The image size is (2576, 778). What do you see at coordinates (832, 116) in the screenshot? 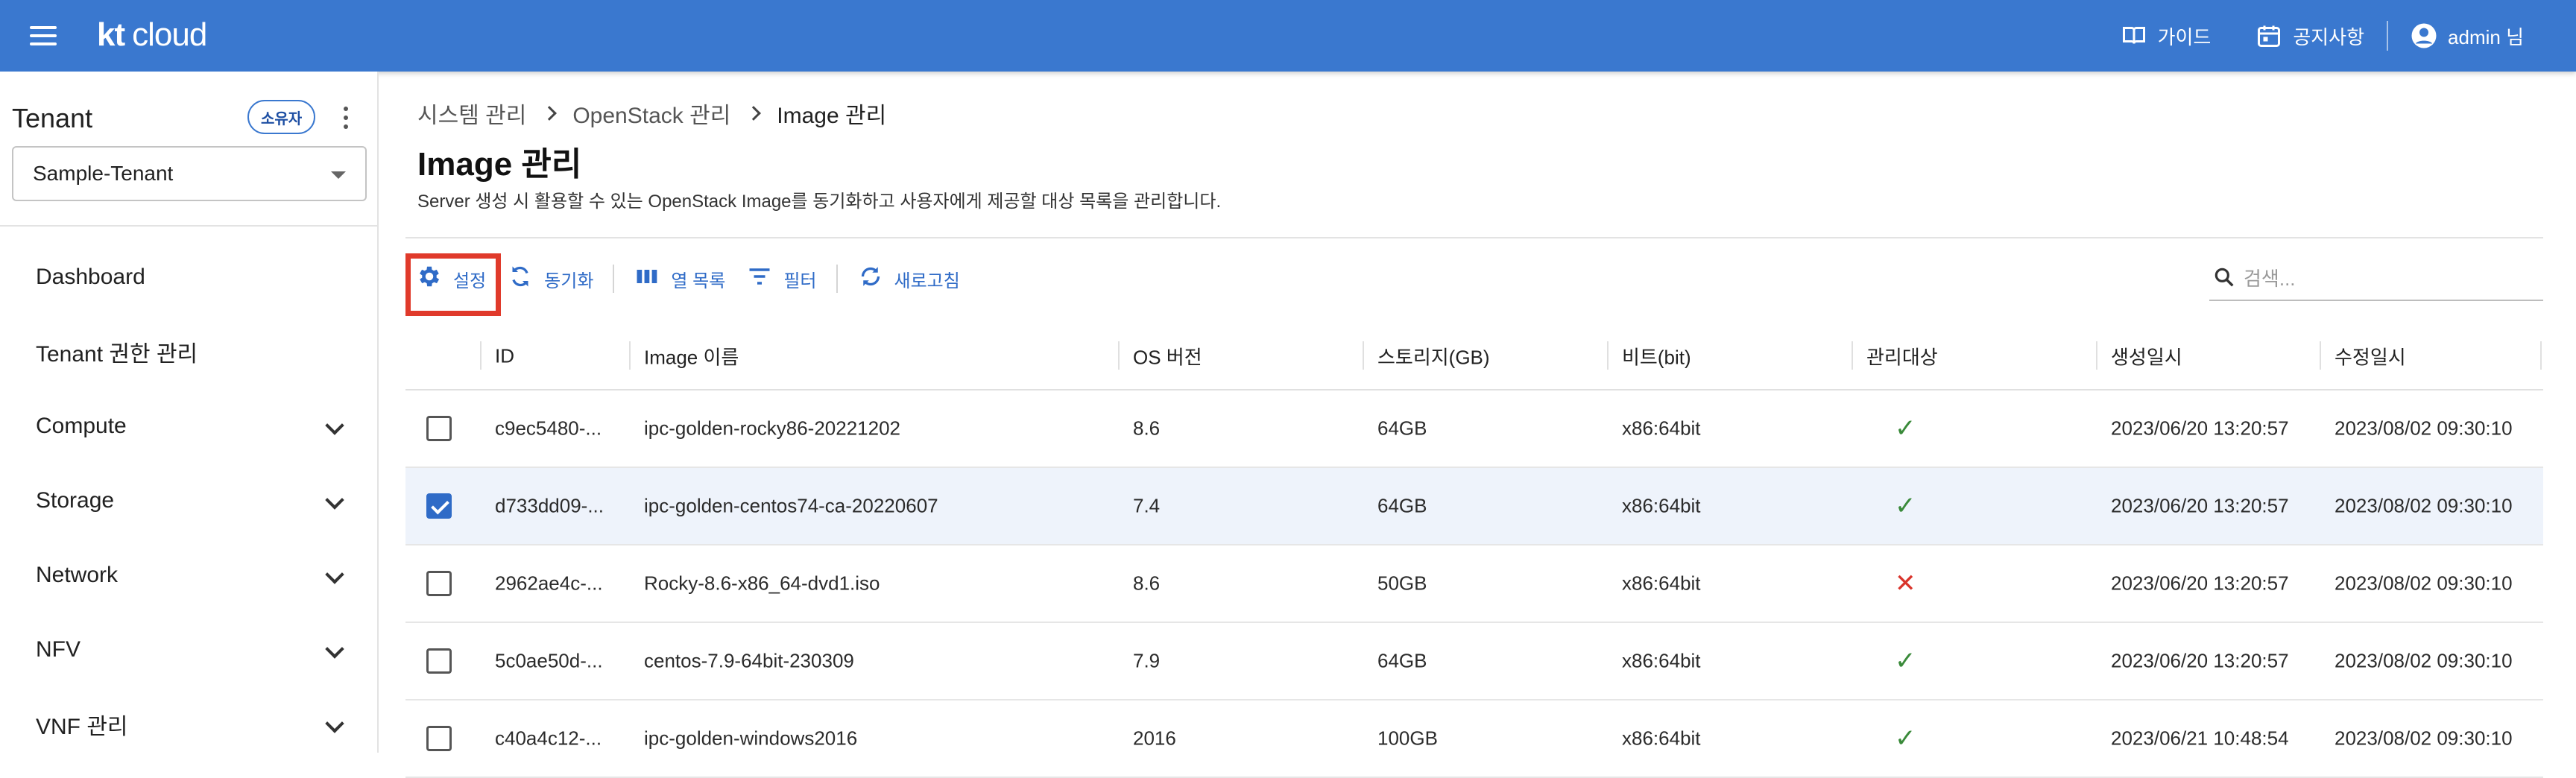
I see `breadcrumb-current: Image 관리` at bounding box center [832, 116].